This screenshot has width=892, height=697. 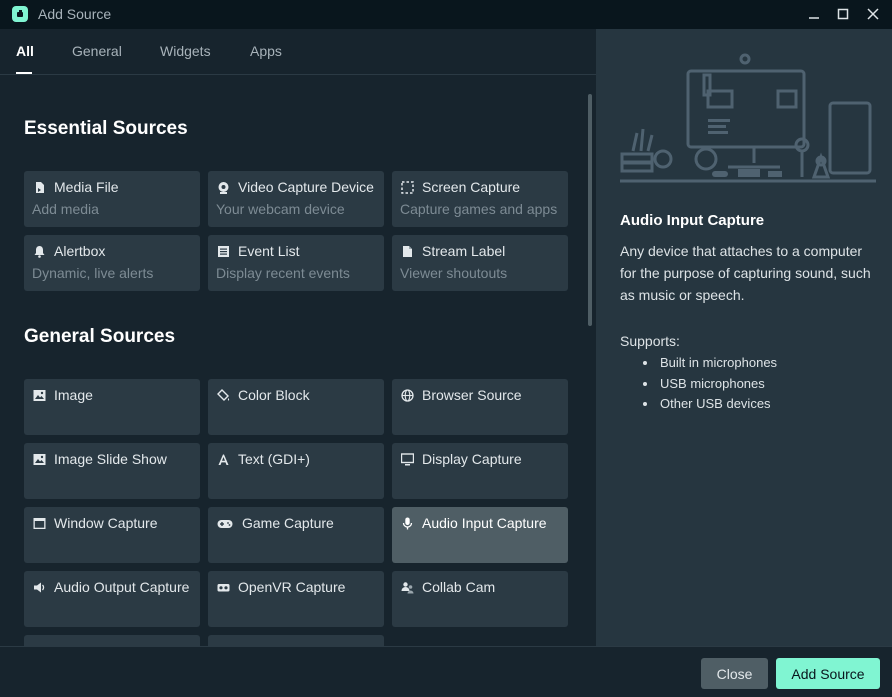 I want to click on card-description: Display recent events, so click(x=283, y=273).